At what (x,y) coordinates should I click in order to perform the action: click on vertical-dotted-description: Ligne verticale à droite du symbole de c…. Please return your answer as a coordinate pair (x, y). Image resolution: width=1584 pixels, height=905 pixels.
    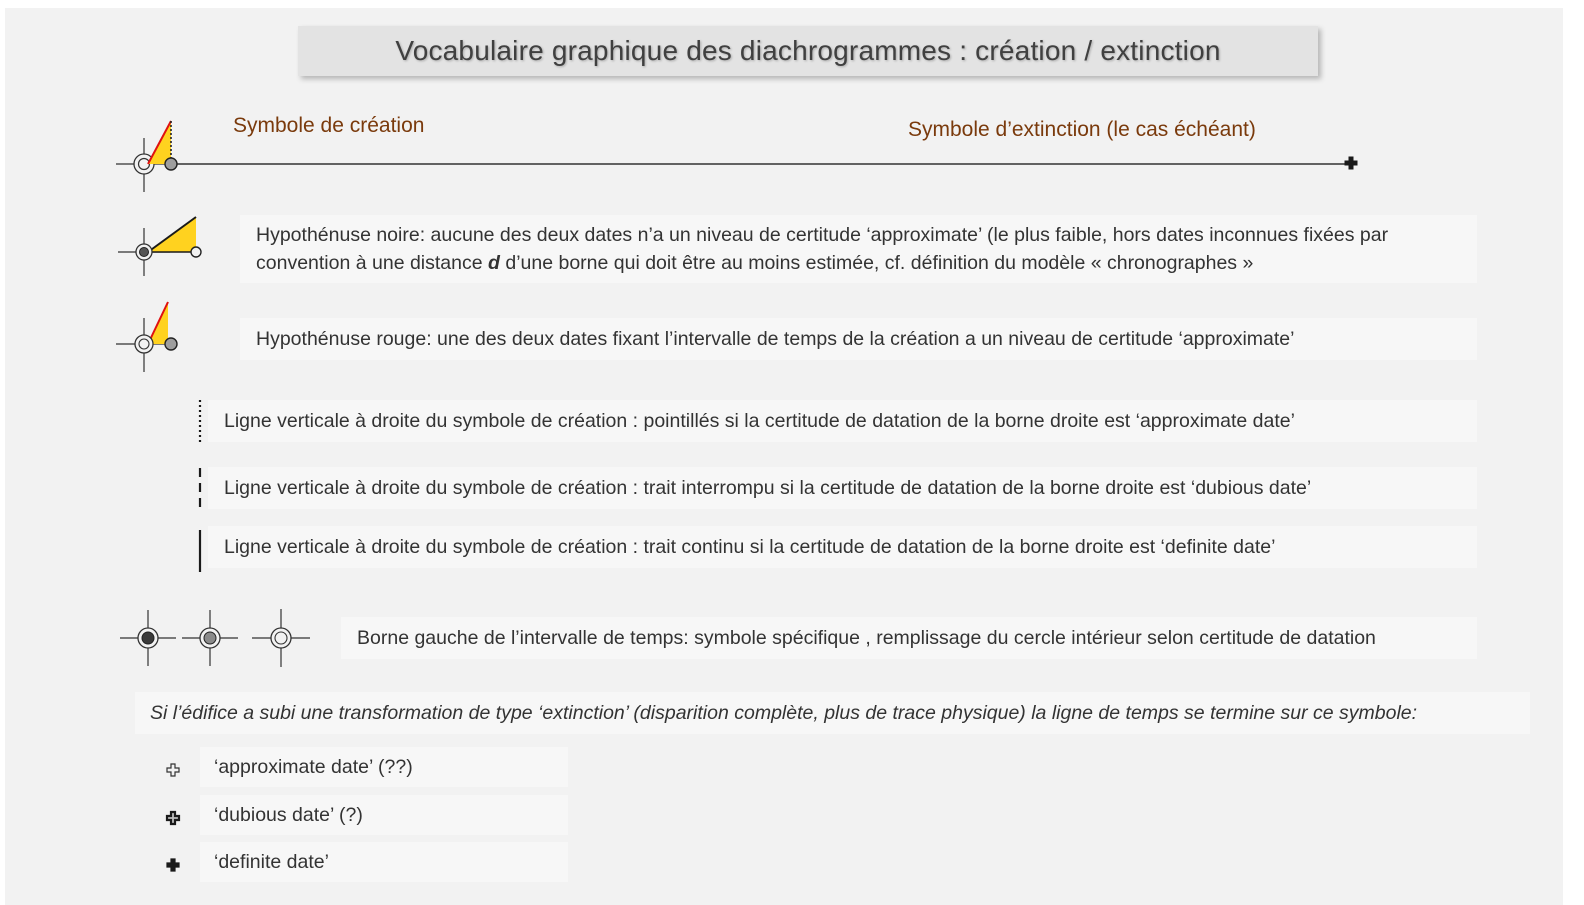
    Looking at the image, I should click on (842, 421).